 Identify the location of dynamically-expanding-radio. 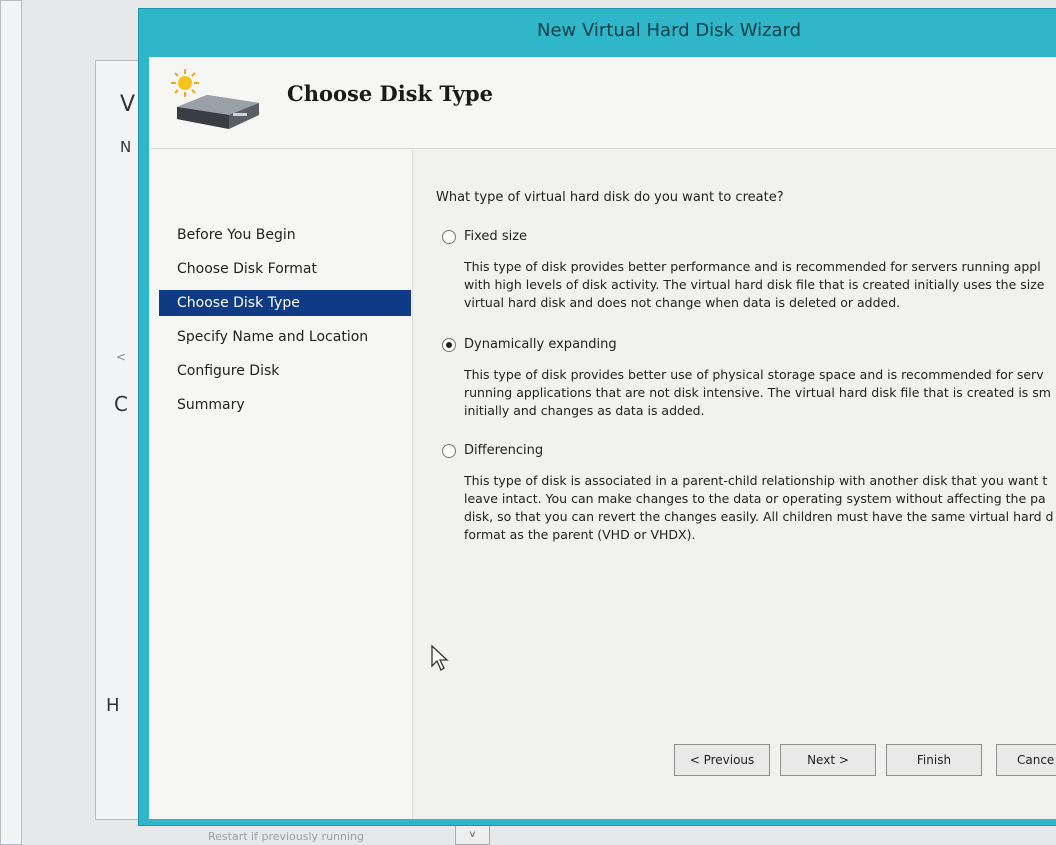
(449, 345).